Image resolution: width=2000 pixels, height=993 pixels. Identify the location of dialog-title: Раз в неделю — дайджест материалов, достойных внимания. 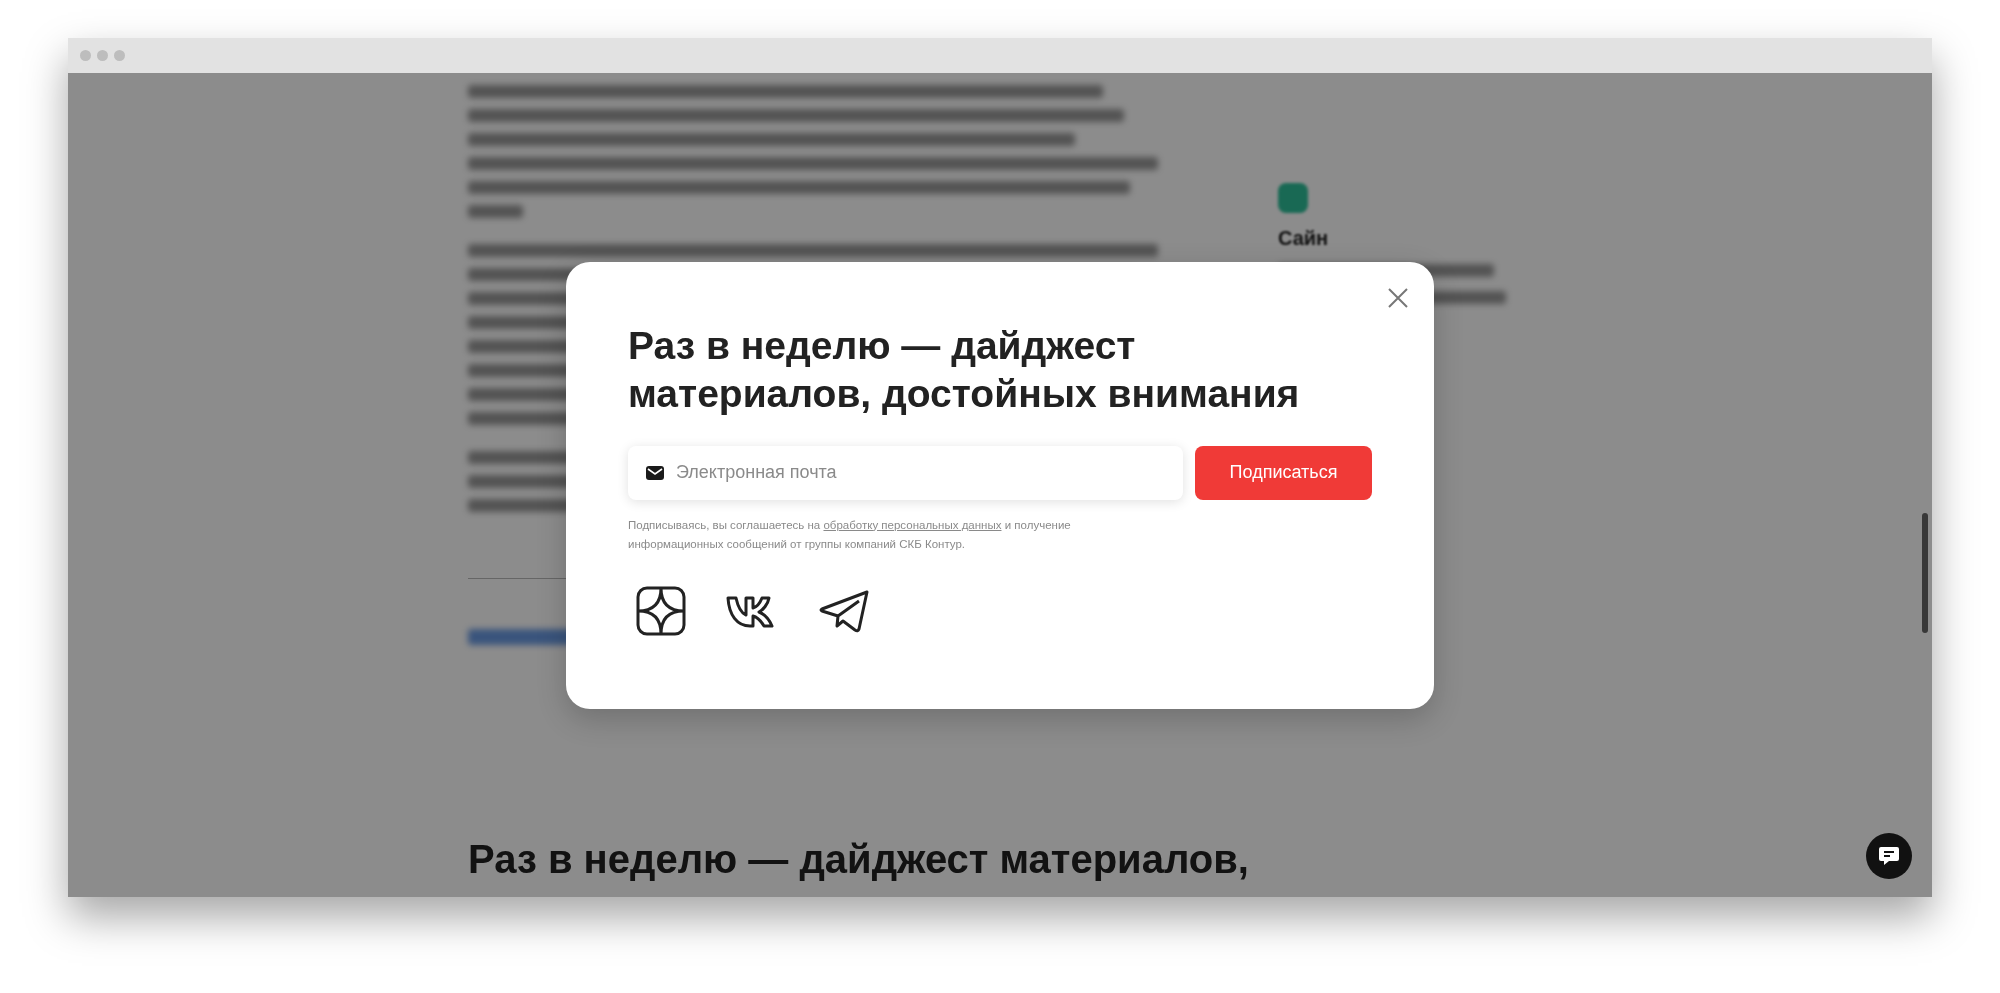
(964, 369).